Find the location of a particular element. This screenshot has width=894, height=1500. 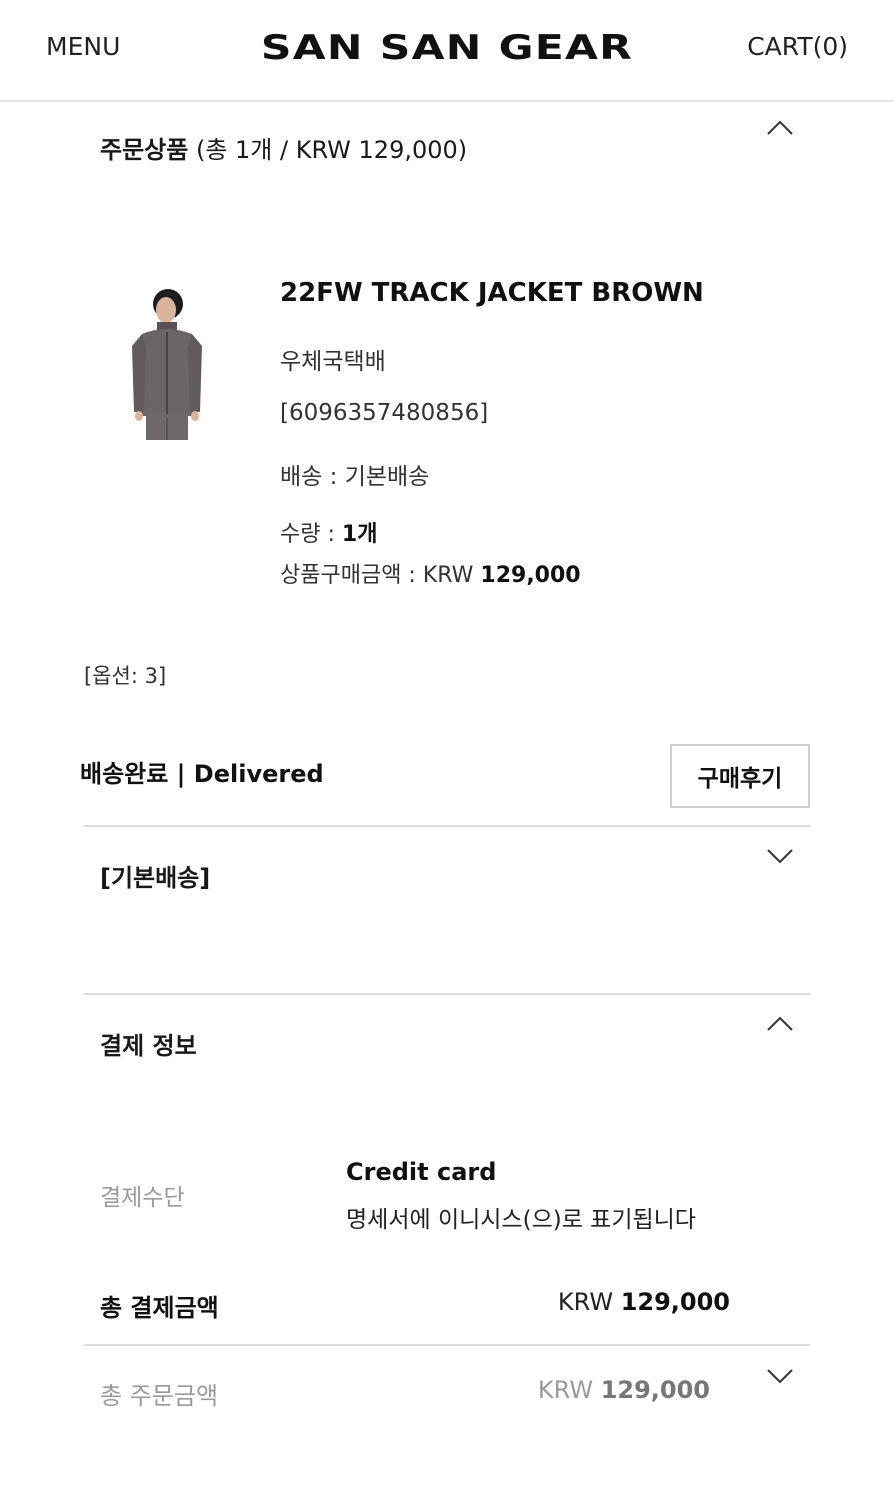

total-payment-amount: KRW 129,000 is located at coordinates (644, 1302).